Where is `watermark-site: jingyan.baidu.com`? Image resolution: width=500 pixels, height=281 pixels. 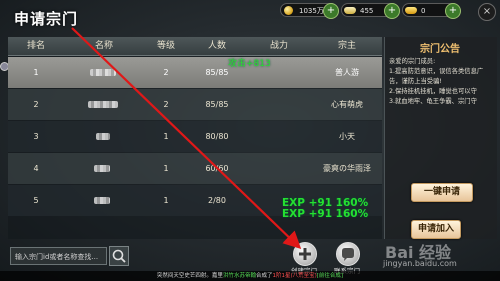
watermark-site: jingyan.baidu.com is located at coordinates (420, 263).